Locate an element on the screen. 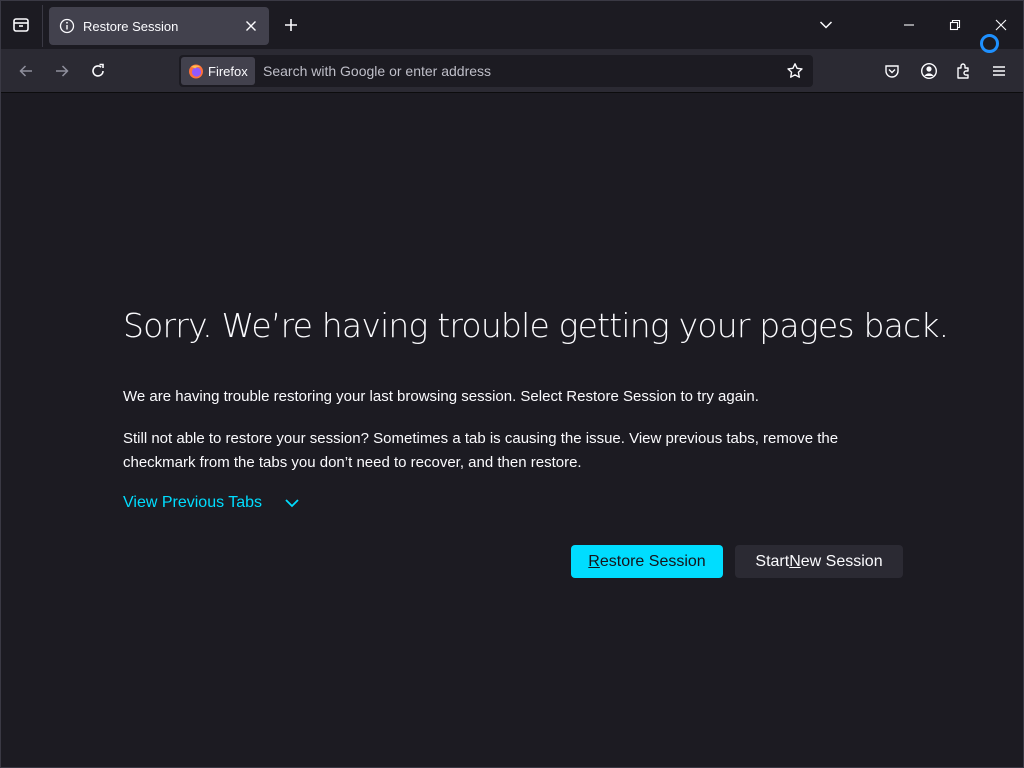 The height and width of the screenshot is (768, 1024). tab-separator is located at coordinates (42, 26).